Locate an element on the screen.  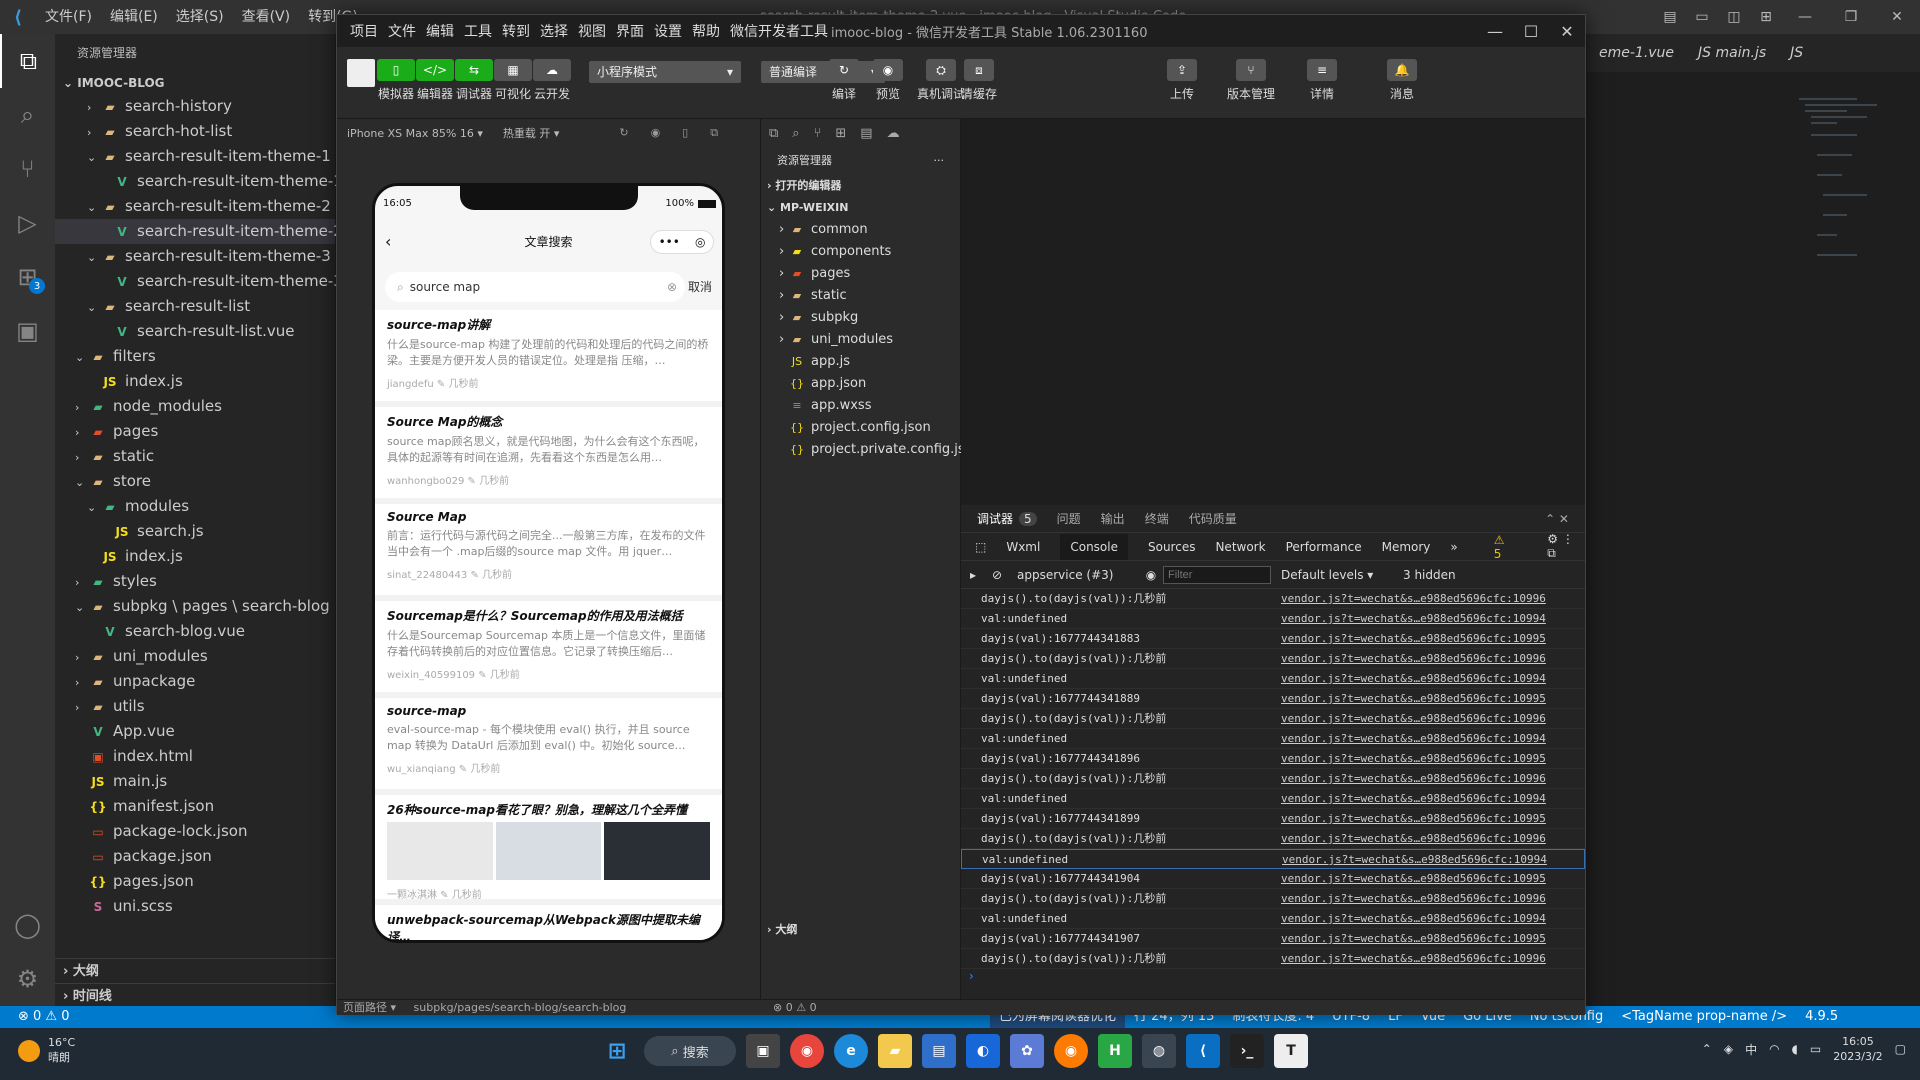
tree-item: ⌄ ▰ search-result-item-theme-1 is located at coordinates (195, 156).